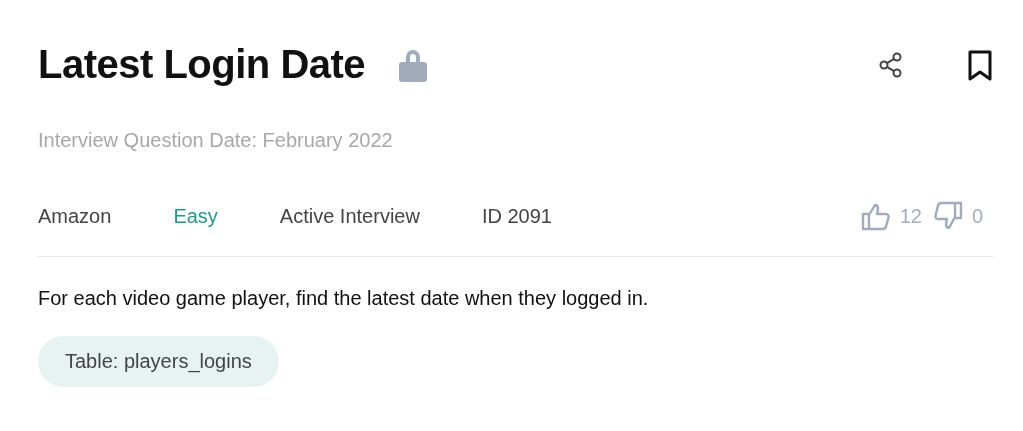 This screenshot has height=431, width=1023. I want to click on table-tag: Table: players_logins, so click(158, 361).